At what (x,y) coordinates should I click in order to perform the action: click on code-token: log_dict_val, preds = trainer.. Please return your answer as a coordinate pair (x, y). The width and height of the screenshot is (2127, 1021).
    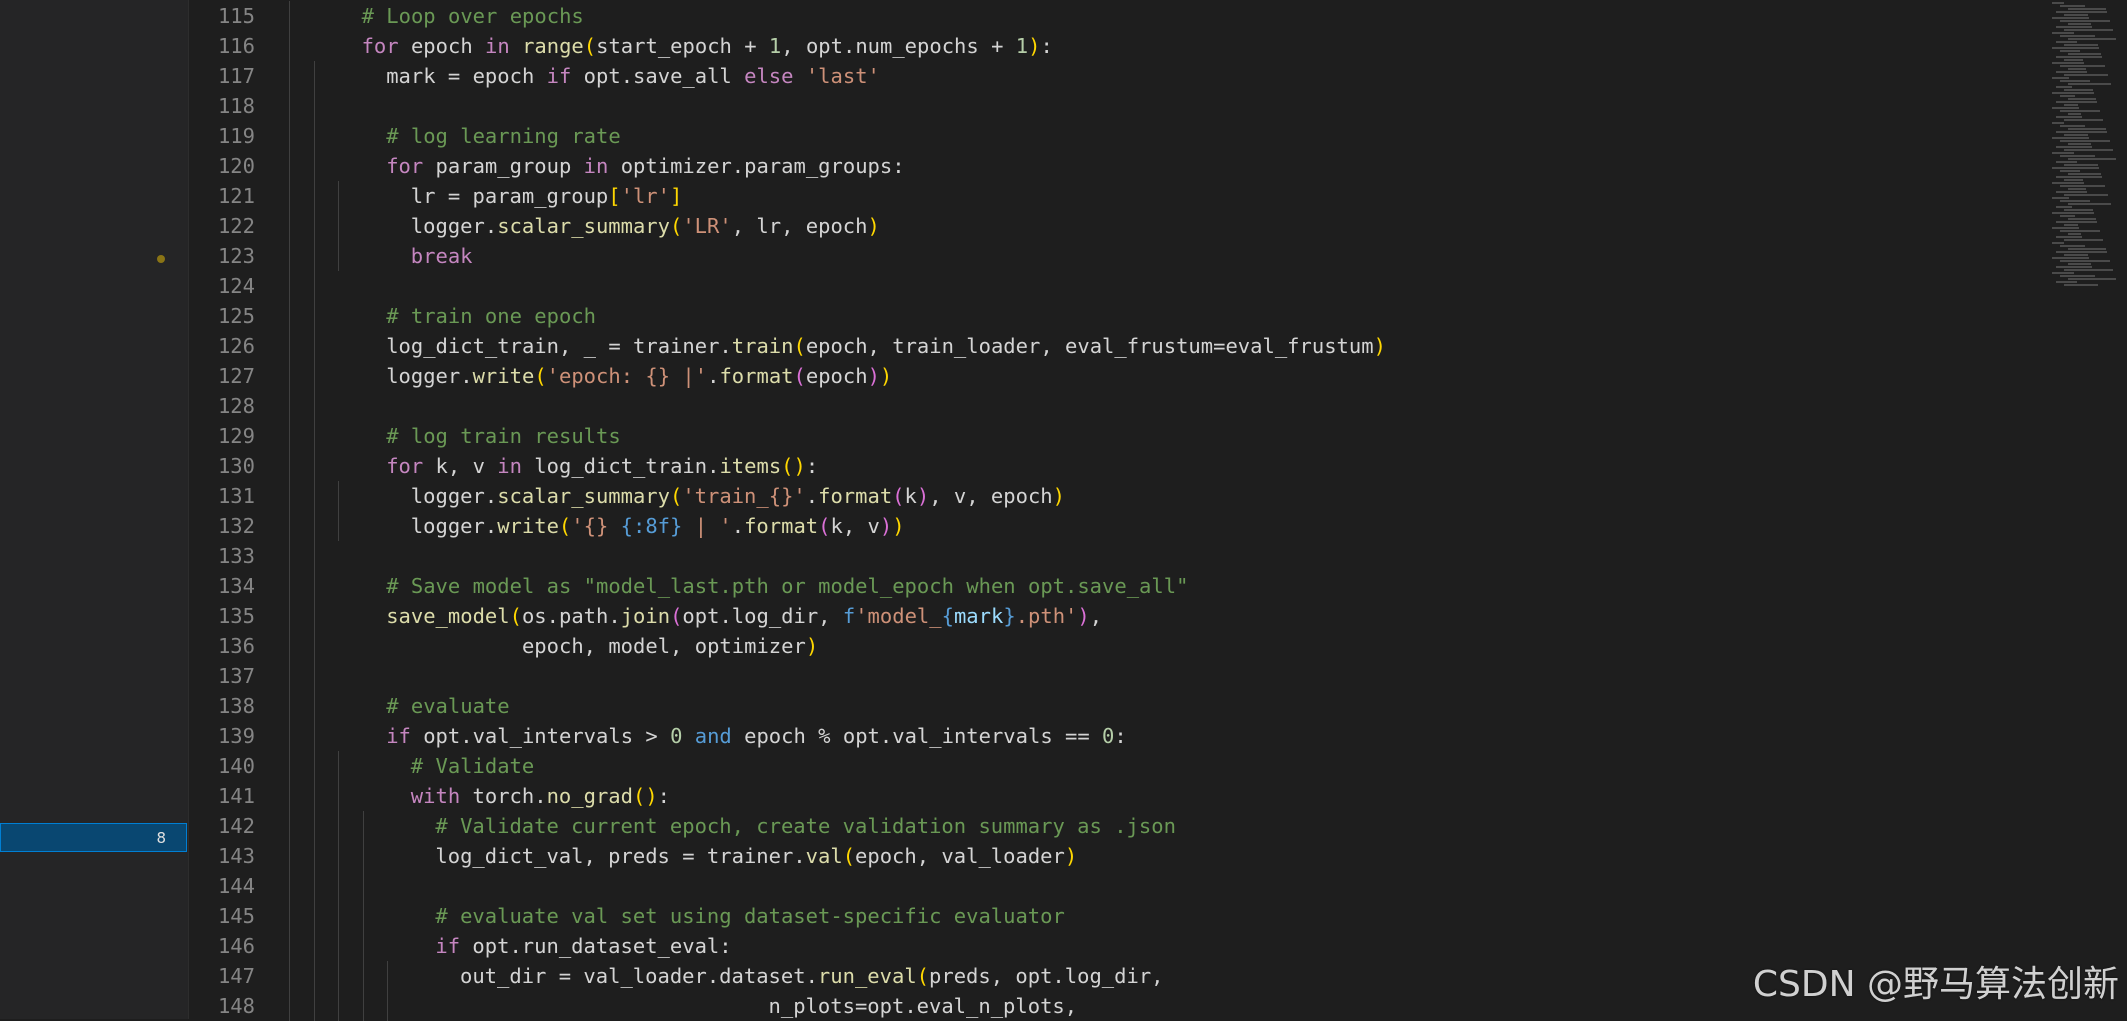
    Looking at the image, I should click on (620, 856).